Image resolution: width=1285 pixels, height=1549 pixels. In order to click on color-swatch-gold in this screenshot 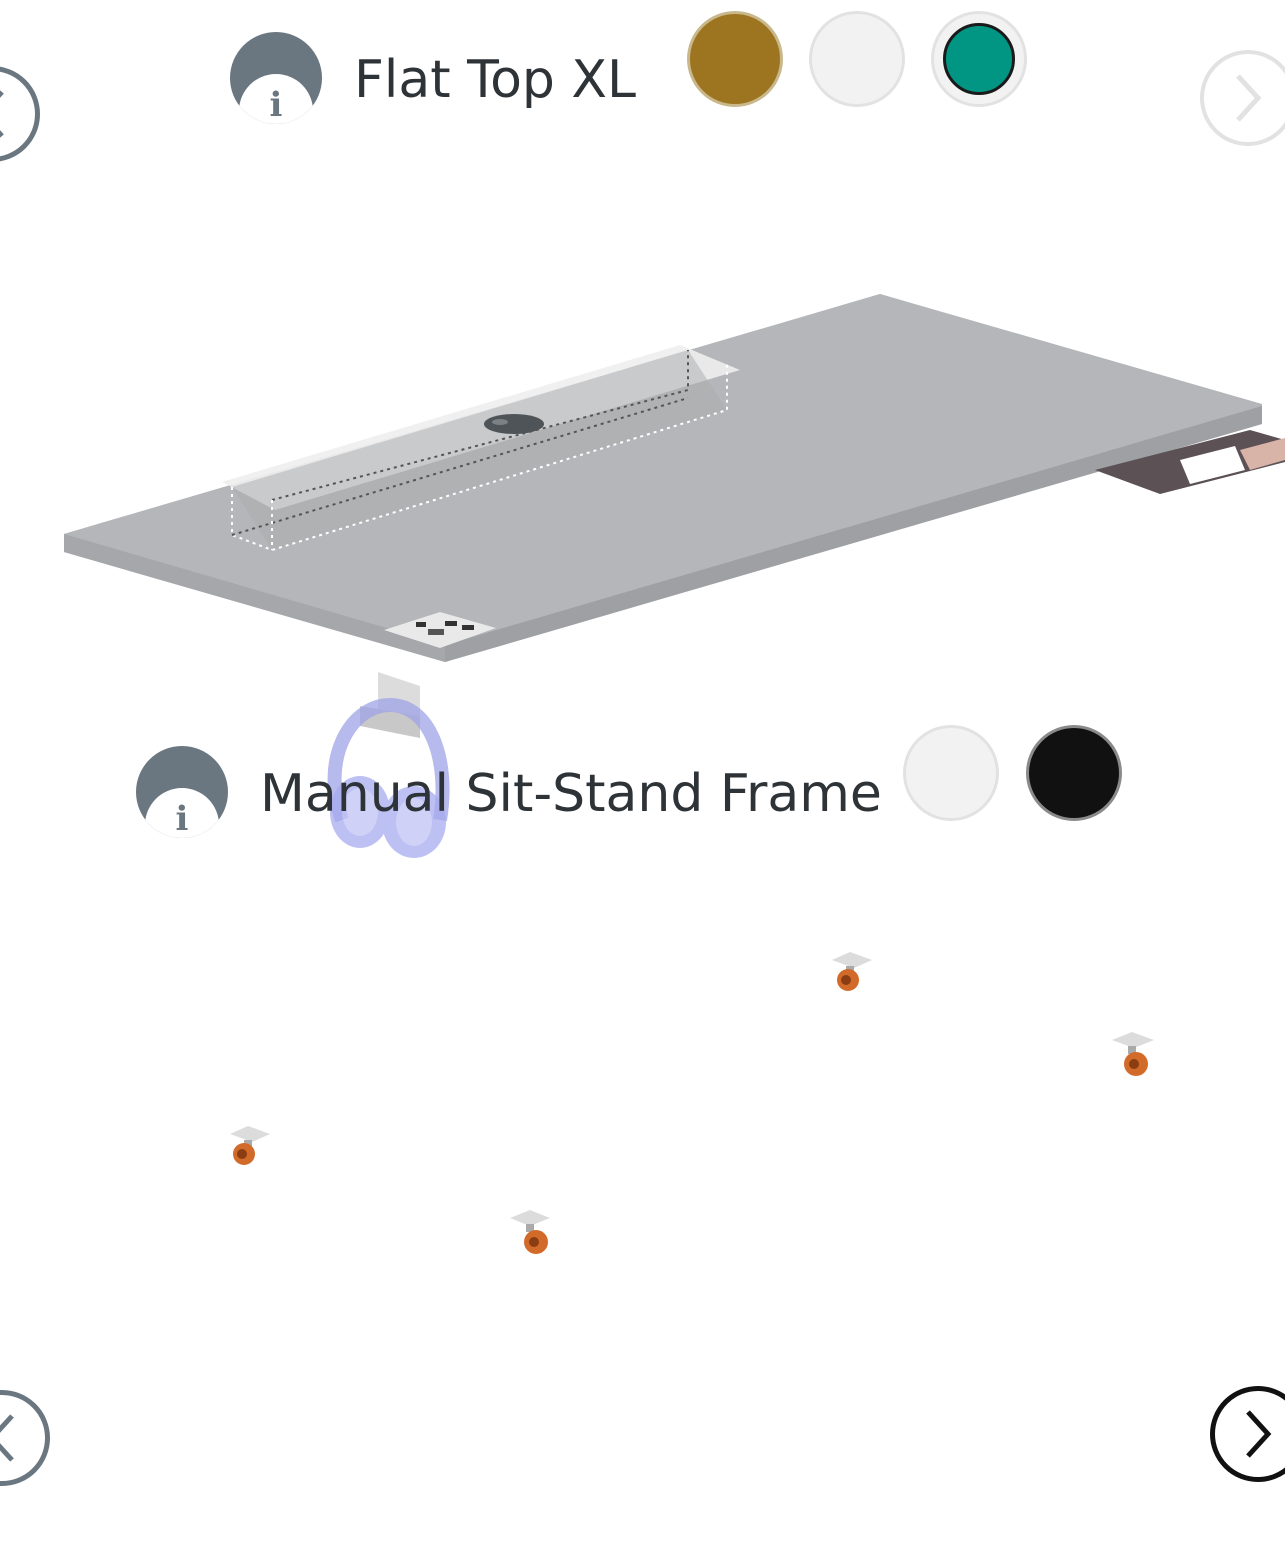, I will do `click(735, 59)`.